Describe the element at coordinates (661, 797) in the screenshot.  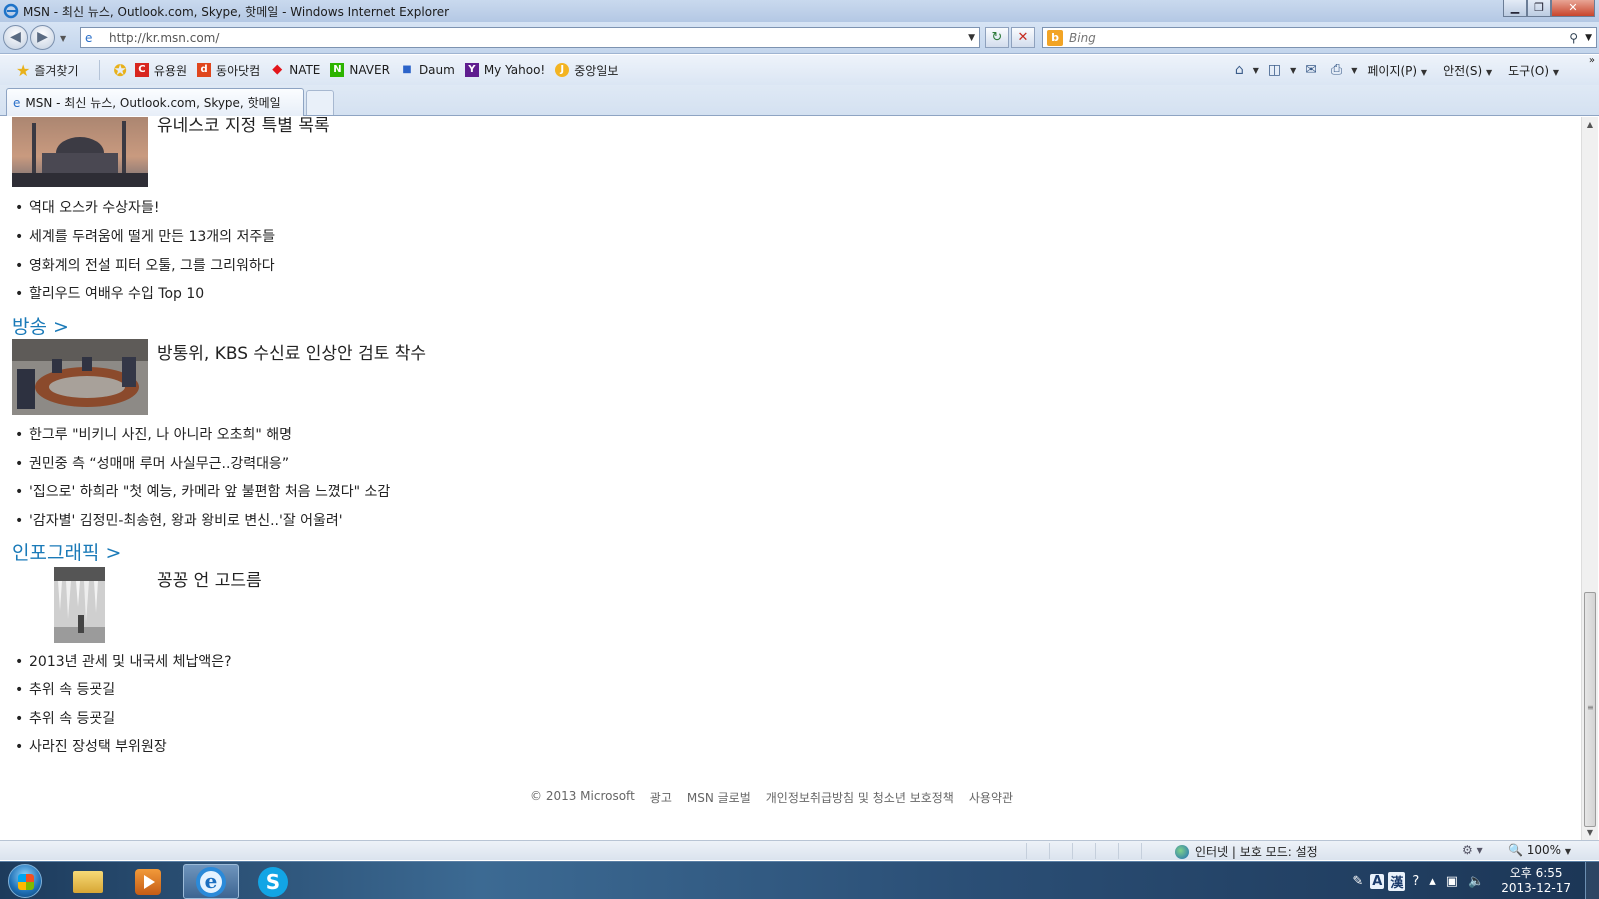
I see `footer-link-ads: 광고` at that location.